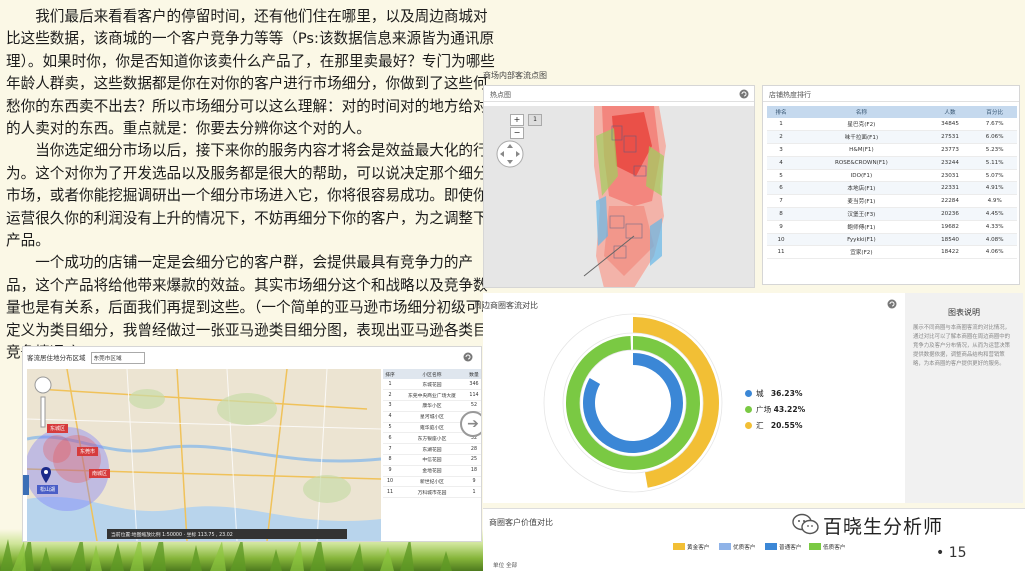  What do you see at coordinates (204, 455) in the screenshot?
I see `residence-map: 东城区 东莞市 南城区 松山湖` at bounding box center [204, 455].